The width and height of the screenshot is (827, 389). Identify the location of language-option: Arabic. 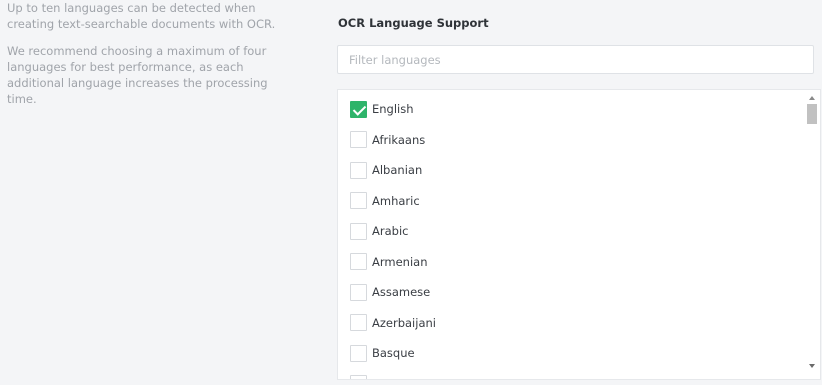
(379, 231).